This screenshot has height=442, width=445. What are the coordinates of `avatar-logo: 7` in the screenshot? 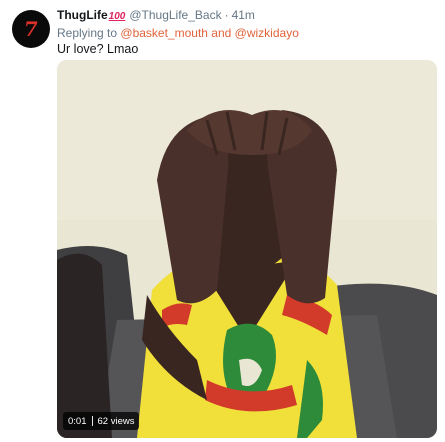 It's located at (31, 29).